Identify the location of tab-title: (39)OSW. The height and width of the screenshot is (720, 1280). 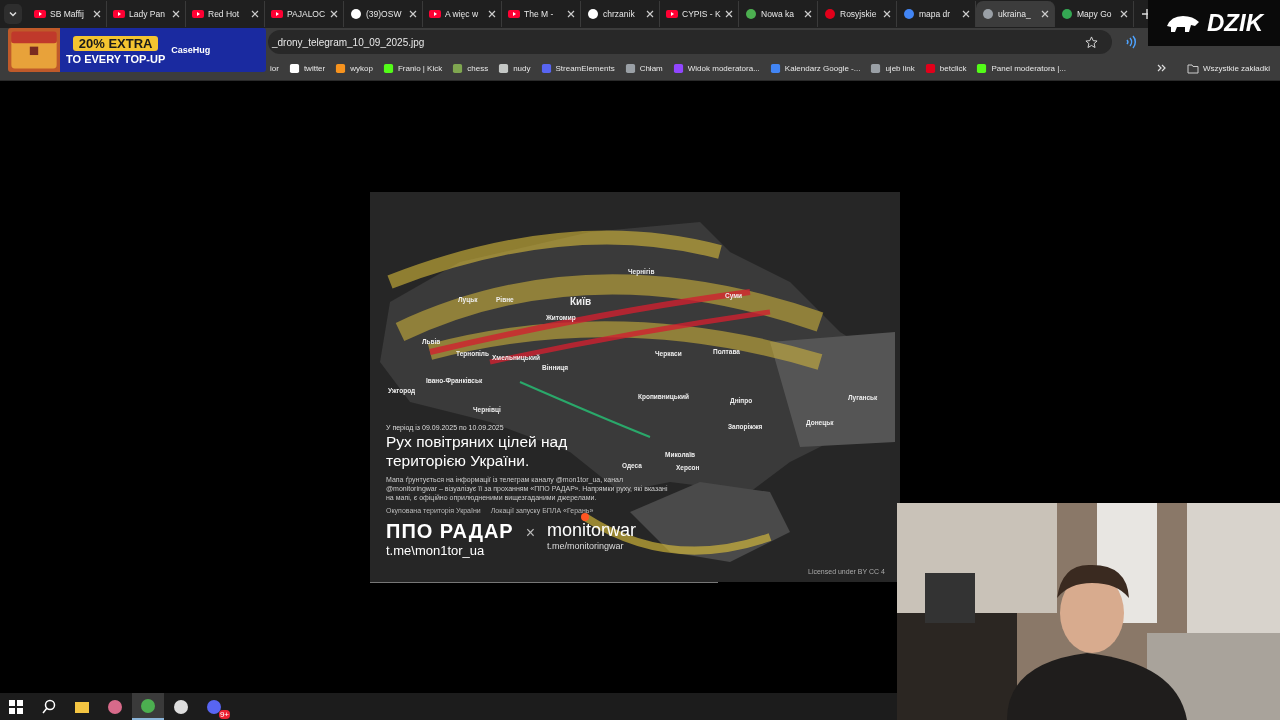
(384, 14).